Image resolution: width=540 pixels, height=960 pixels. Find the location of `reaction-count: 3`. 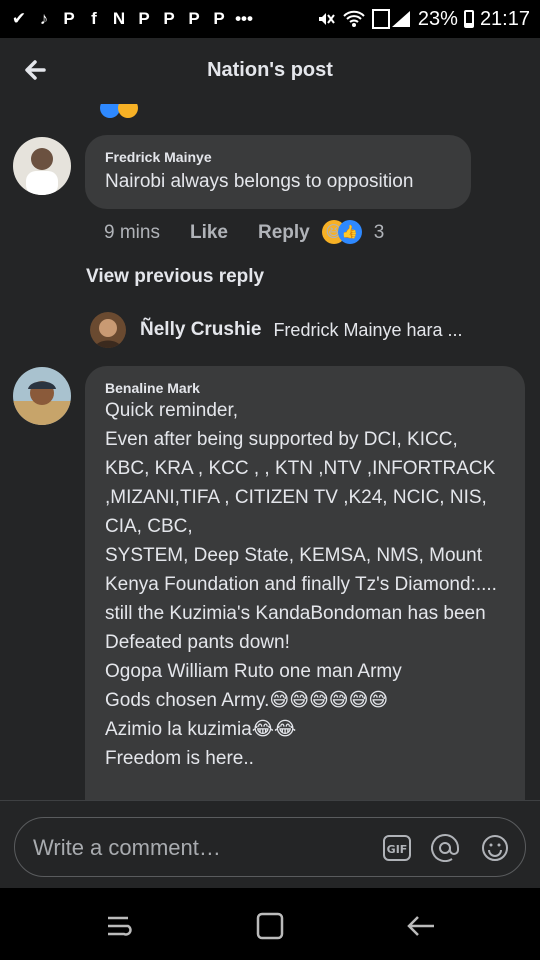

reaction-count: 3 is located at coordinates (379, 232).